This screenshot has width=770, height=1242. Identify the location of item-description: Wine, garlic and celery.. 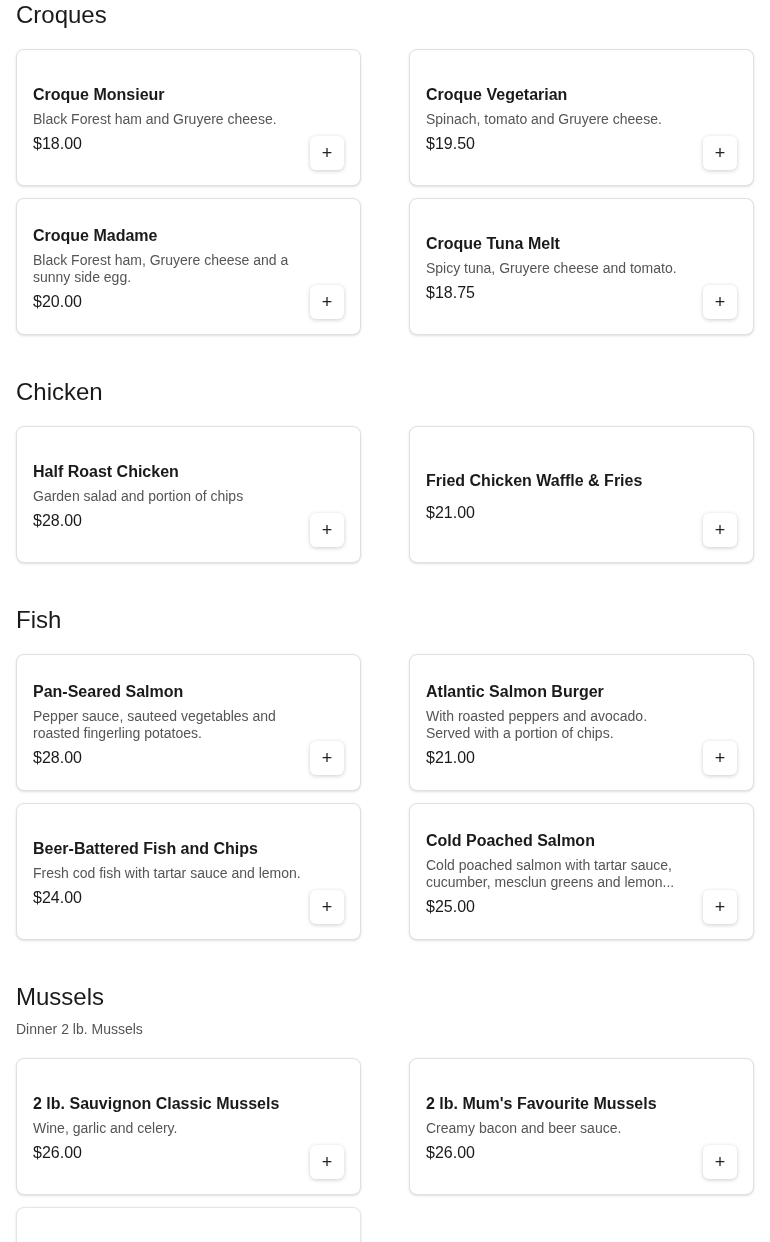
(106, 1128).